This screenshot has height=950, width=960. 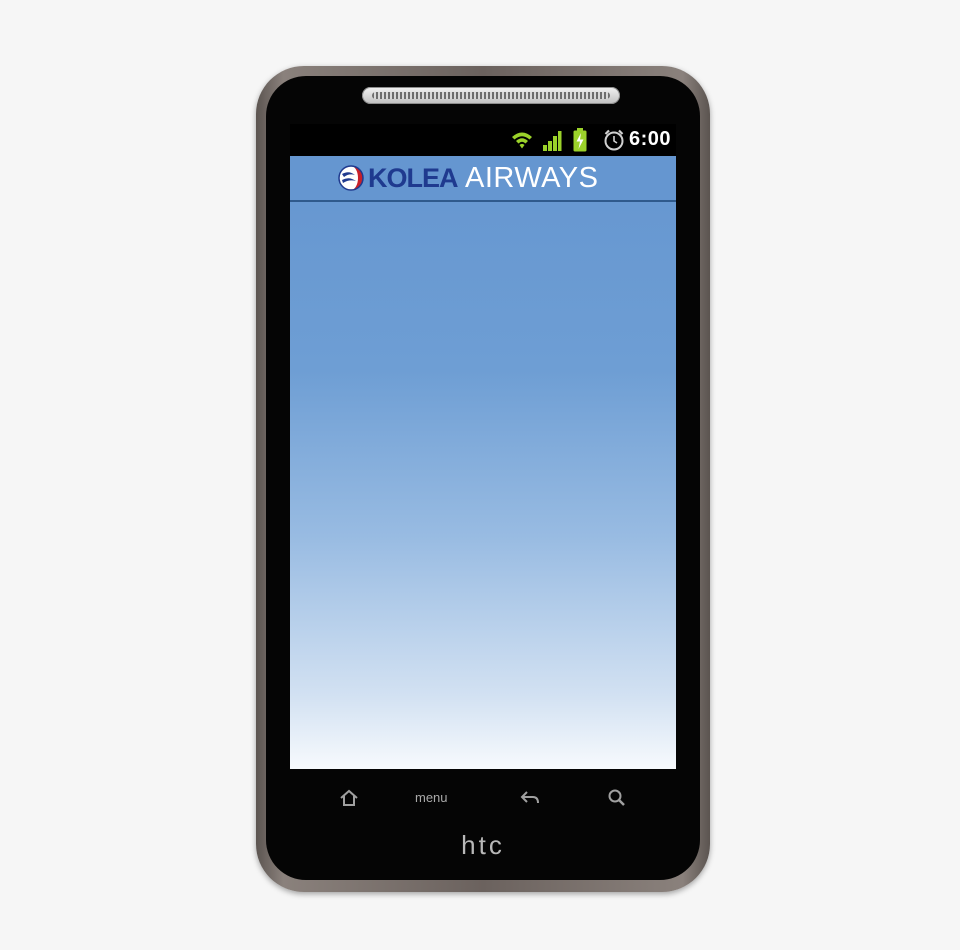 I want to click on logo-text-kolea: KOLEA, so click(x=413, y=178).